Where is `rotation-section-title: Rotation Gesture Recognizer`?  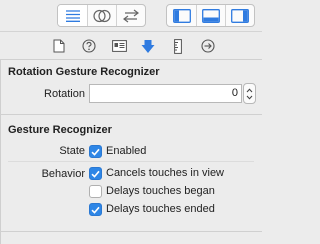
rotation-section-title: Rotation Gesture Recognizer is located at coordinates (84, 72).